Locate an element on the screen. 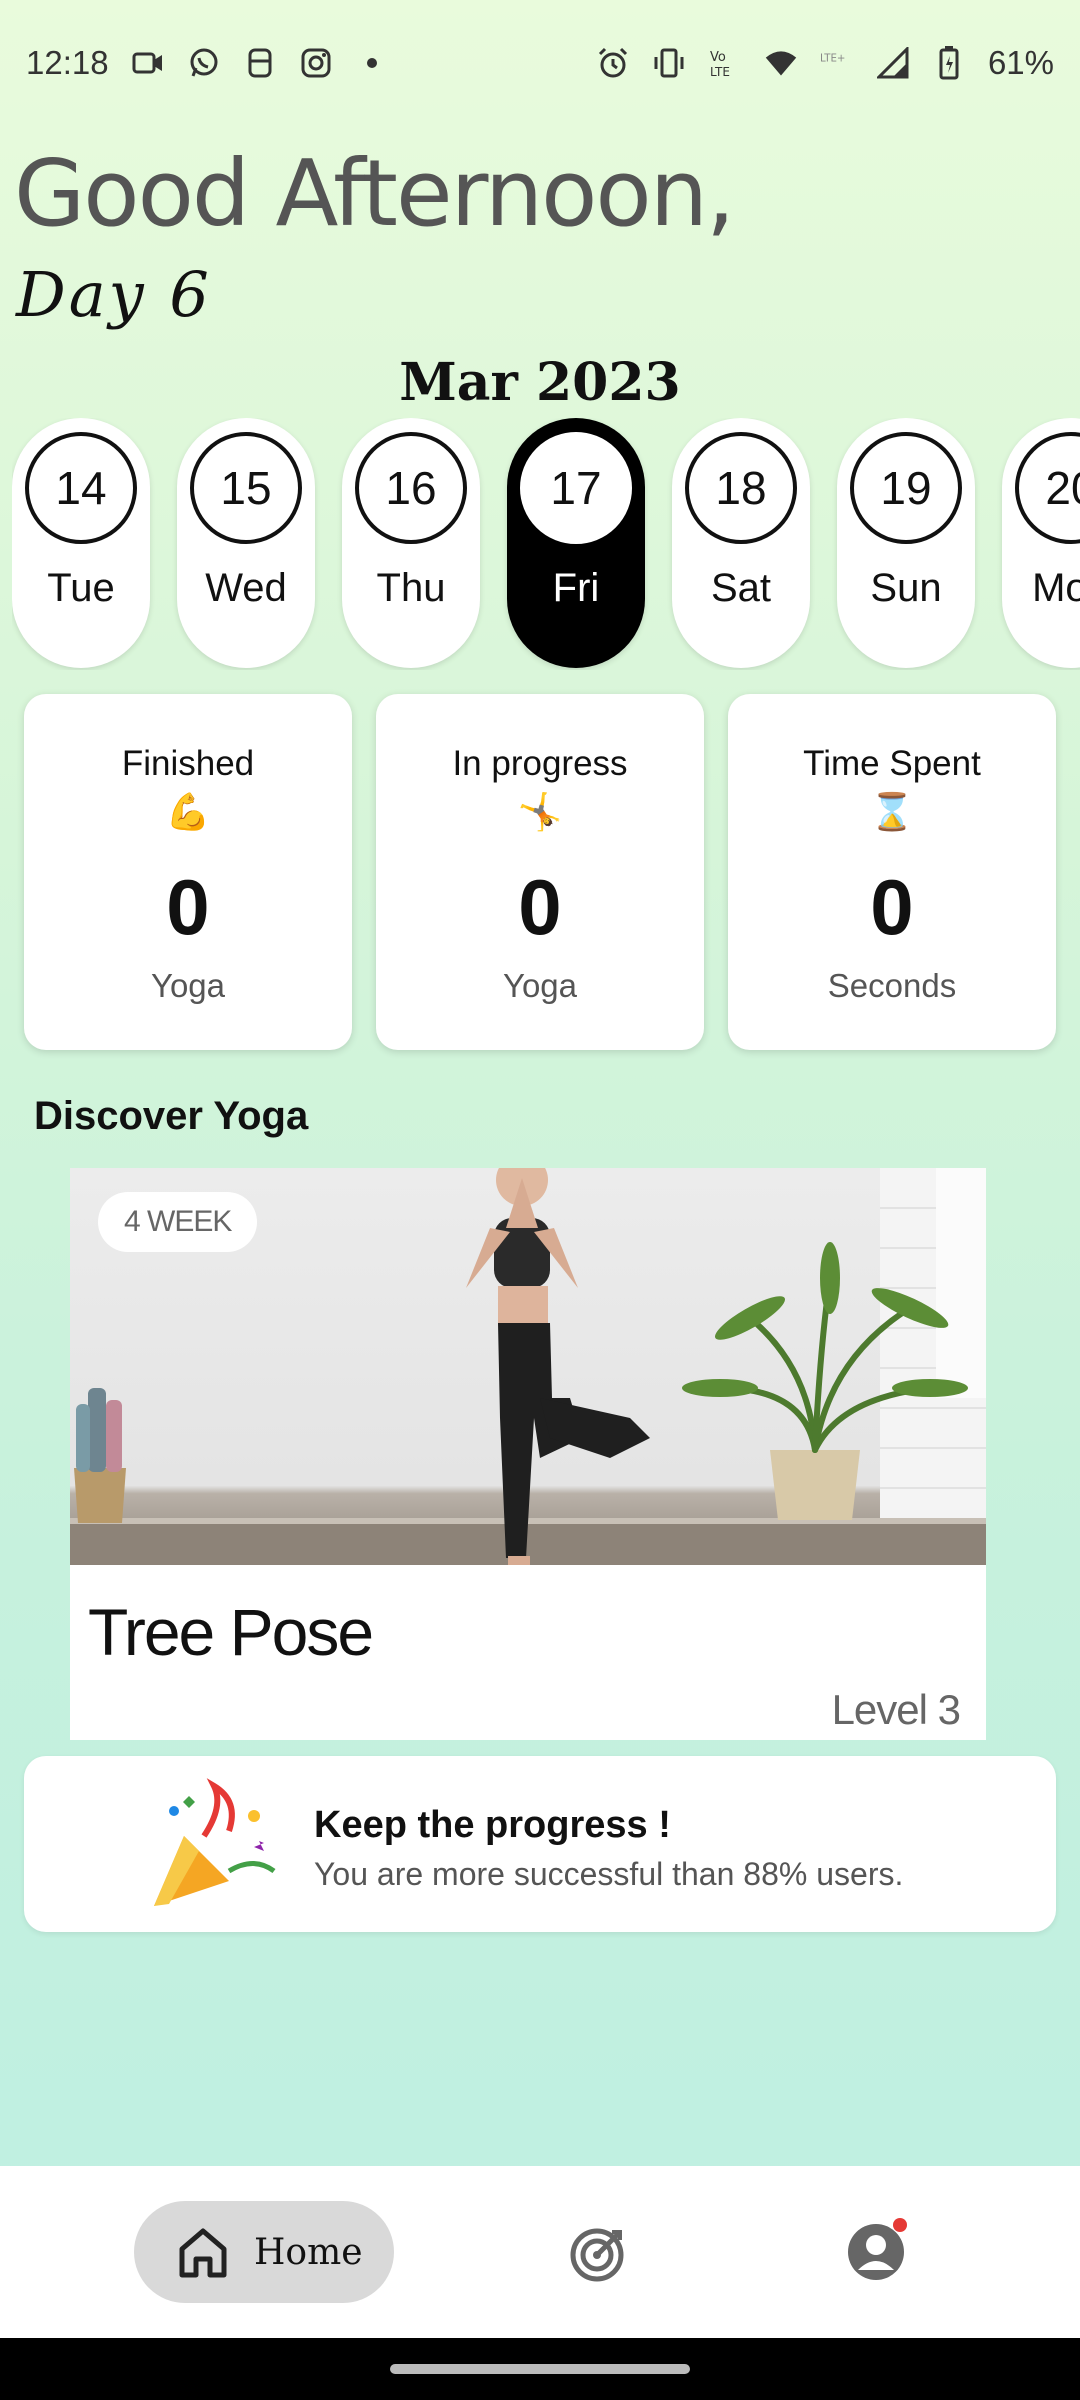 The height and width of the screenshot is (2400, 1080). wifi-icon is located at coordinates (781, 63).